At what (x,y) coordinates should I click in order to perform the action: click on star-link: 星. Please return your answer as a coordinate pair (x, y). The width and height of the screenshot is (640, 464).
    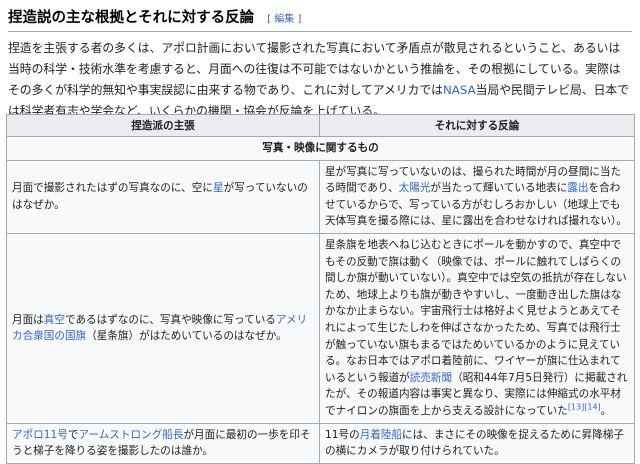
    Looking at the image, I should click on (218, 188).